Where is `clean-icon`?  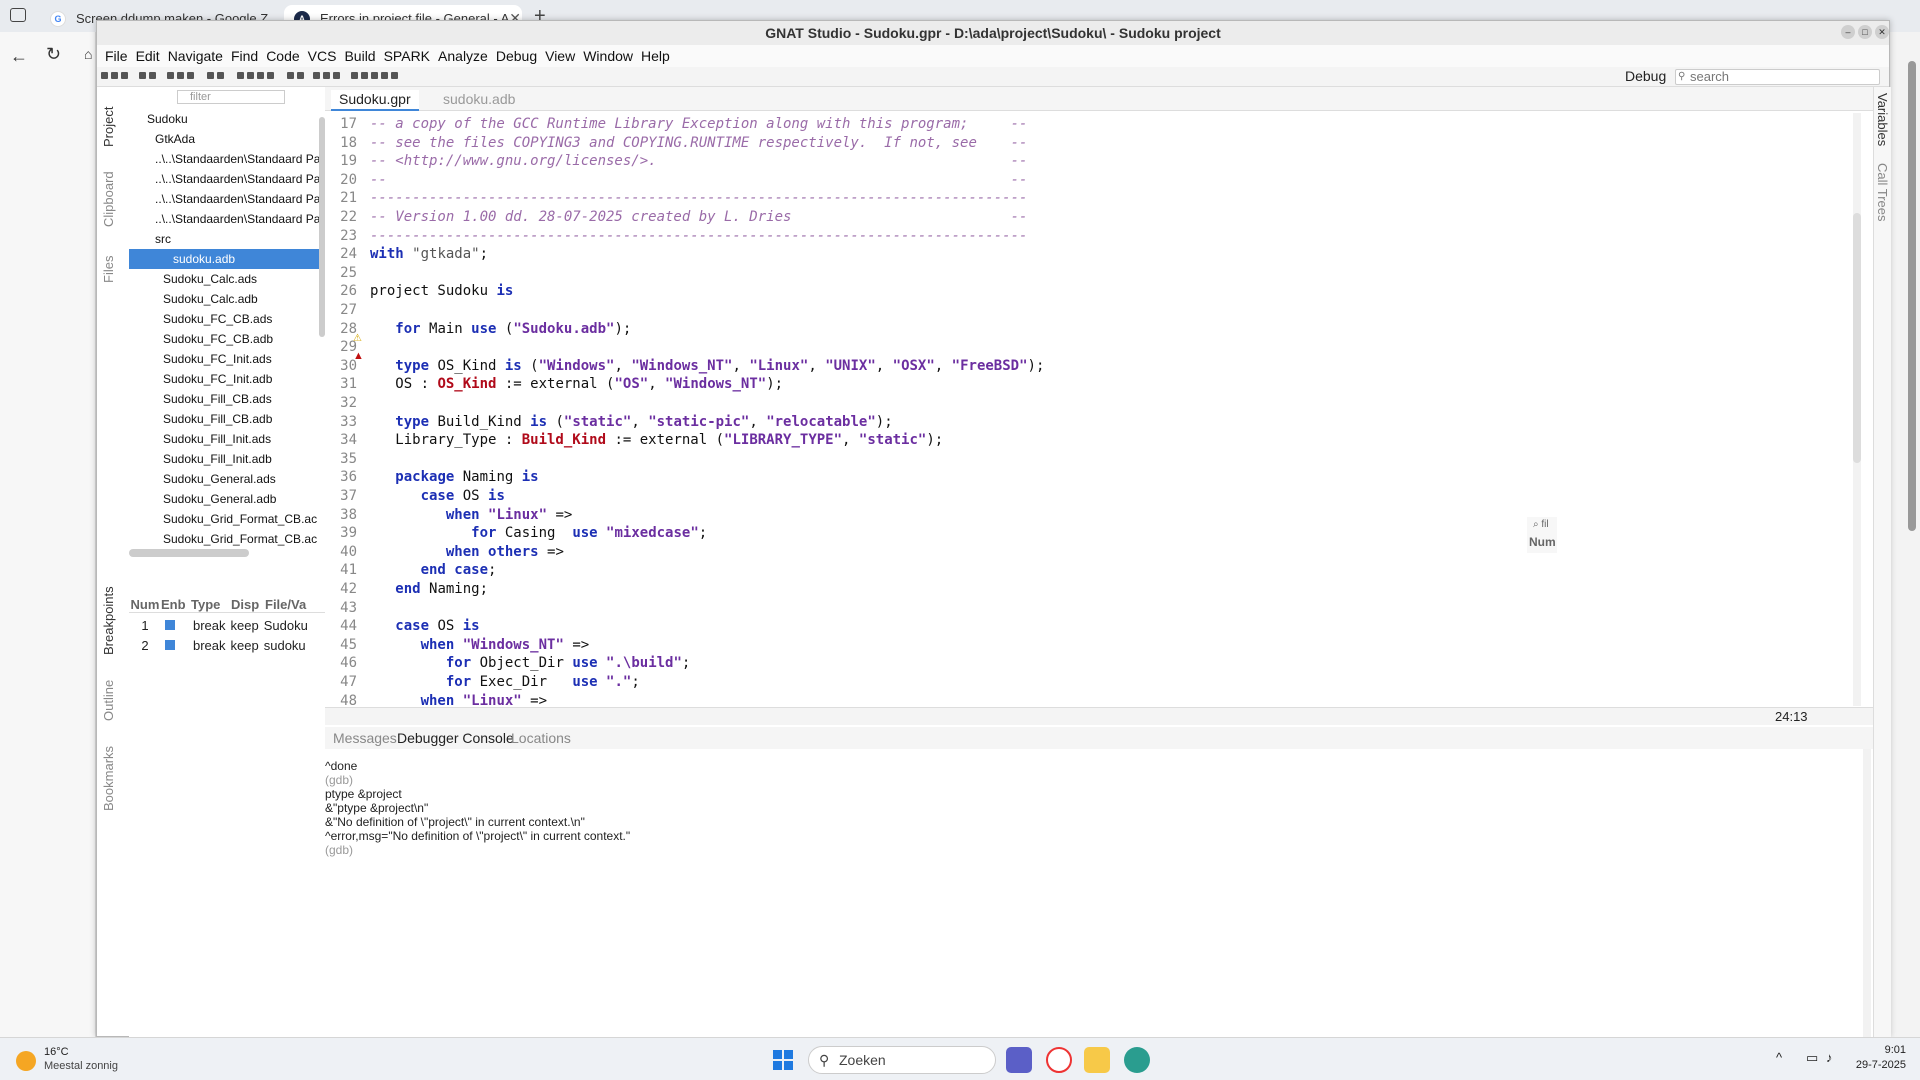
clean-icon is located at coordinates (260, 75).